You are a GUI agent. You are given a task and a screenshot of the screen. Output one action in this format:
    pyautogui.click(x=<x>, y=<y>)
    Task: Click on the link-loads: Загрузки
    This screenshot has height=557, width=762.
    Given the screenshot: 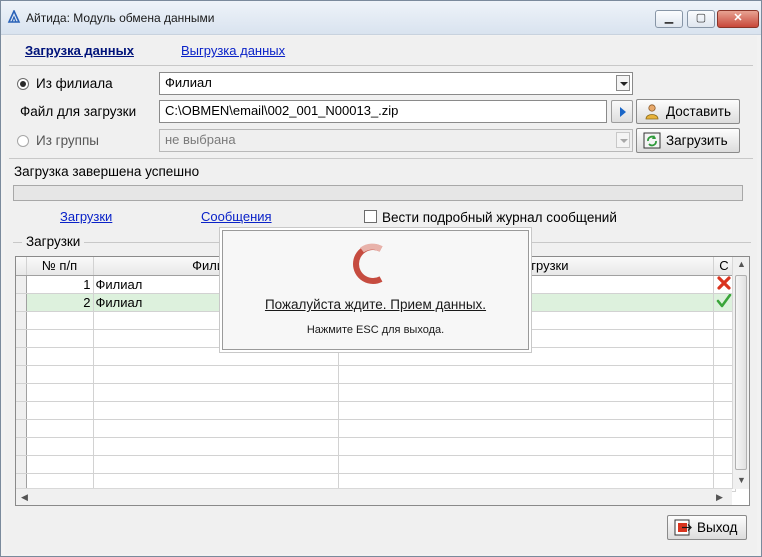 What is the action you would take?
    pyautogui.click(x=86, y=216)
    